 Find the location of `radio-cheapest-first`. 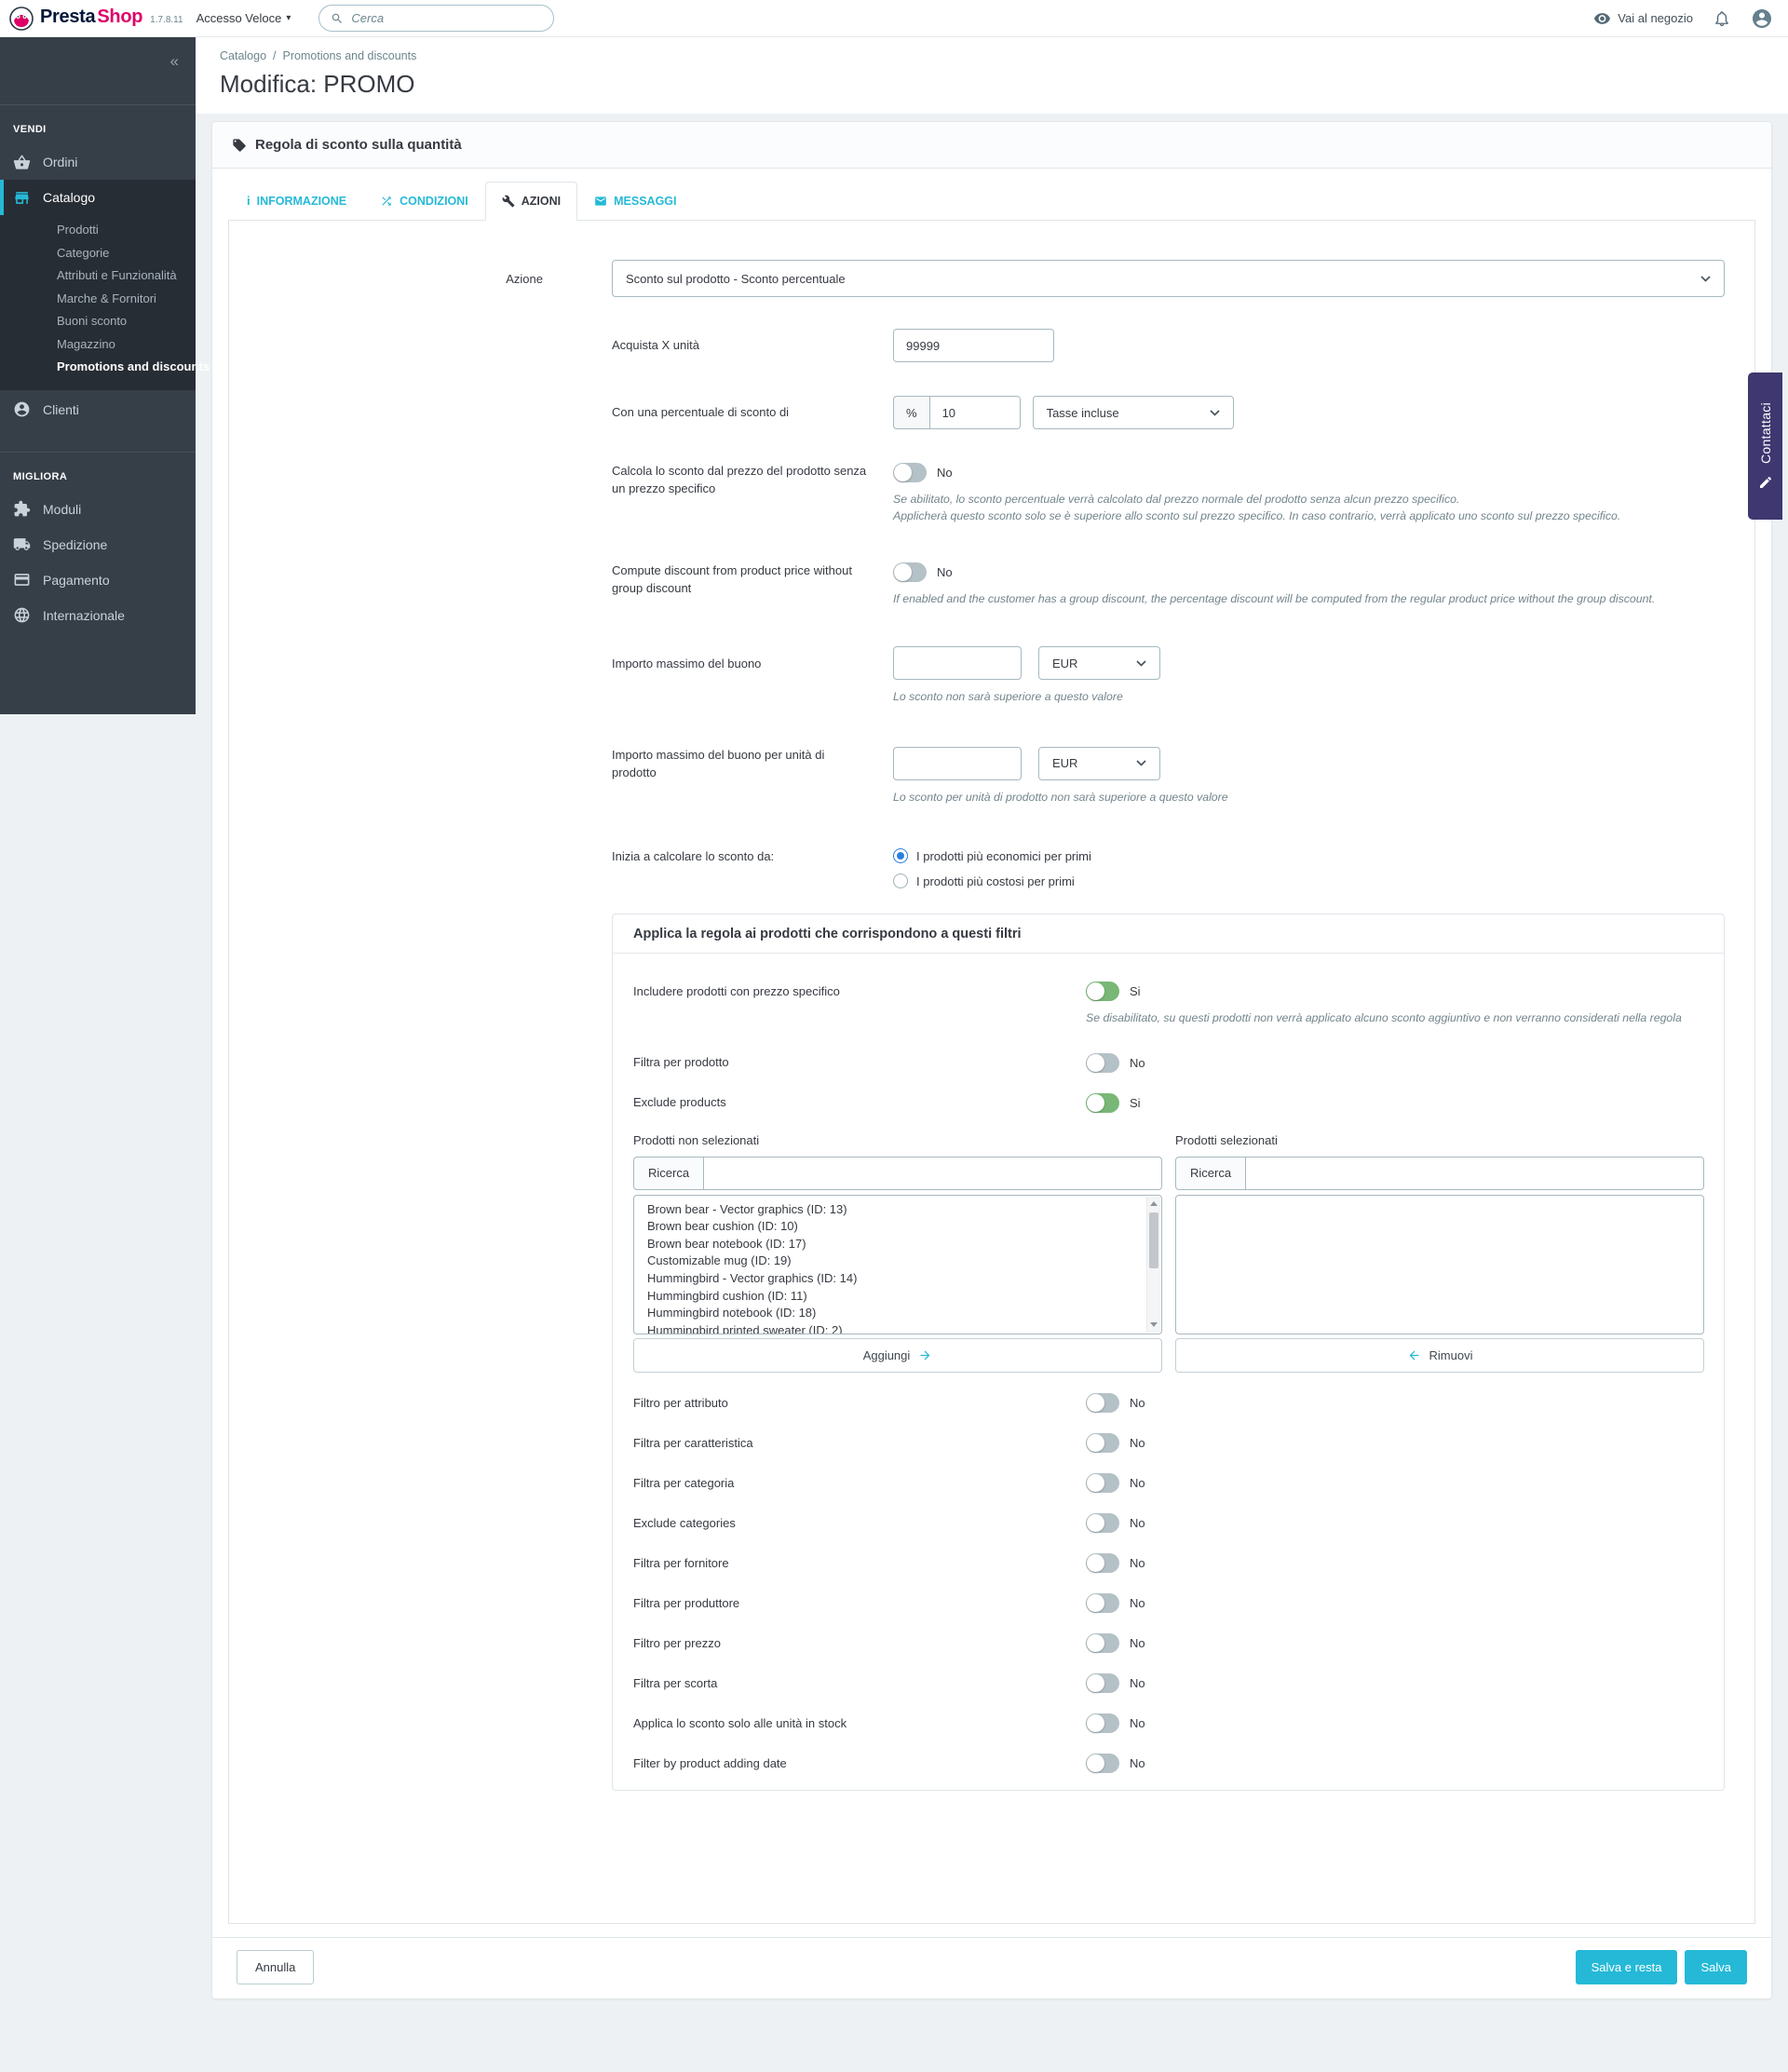

radio-cheapest-first is located at coordinates (900, 856).